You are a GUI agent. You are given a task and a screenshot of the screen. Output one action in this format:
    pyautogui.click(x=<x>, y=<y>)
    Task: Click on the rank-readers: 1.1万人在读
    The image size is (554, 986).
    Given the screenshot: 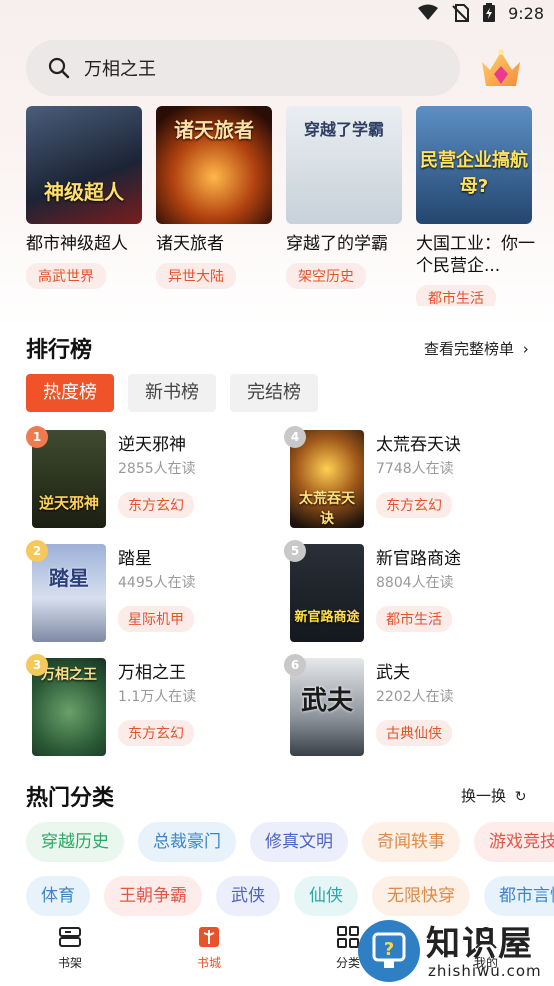 What is the action you would take?
    pyautogui.click(x=157, y=697)
    